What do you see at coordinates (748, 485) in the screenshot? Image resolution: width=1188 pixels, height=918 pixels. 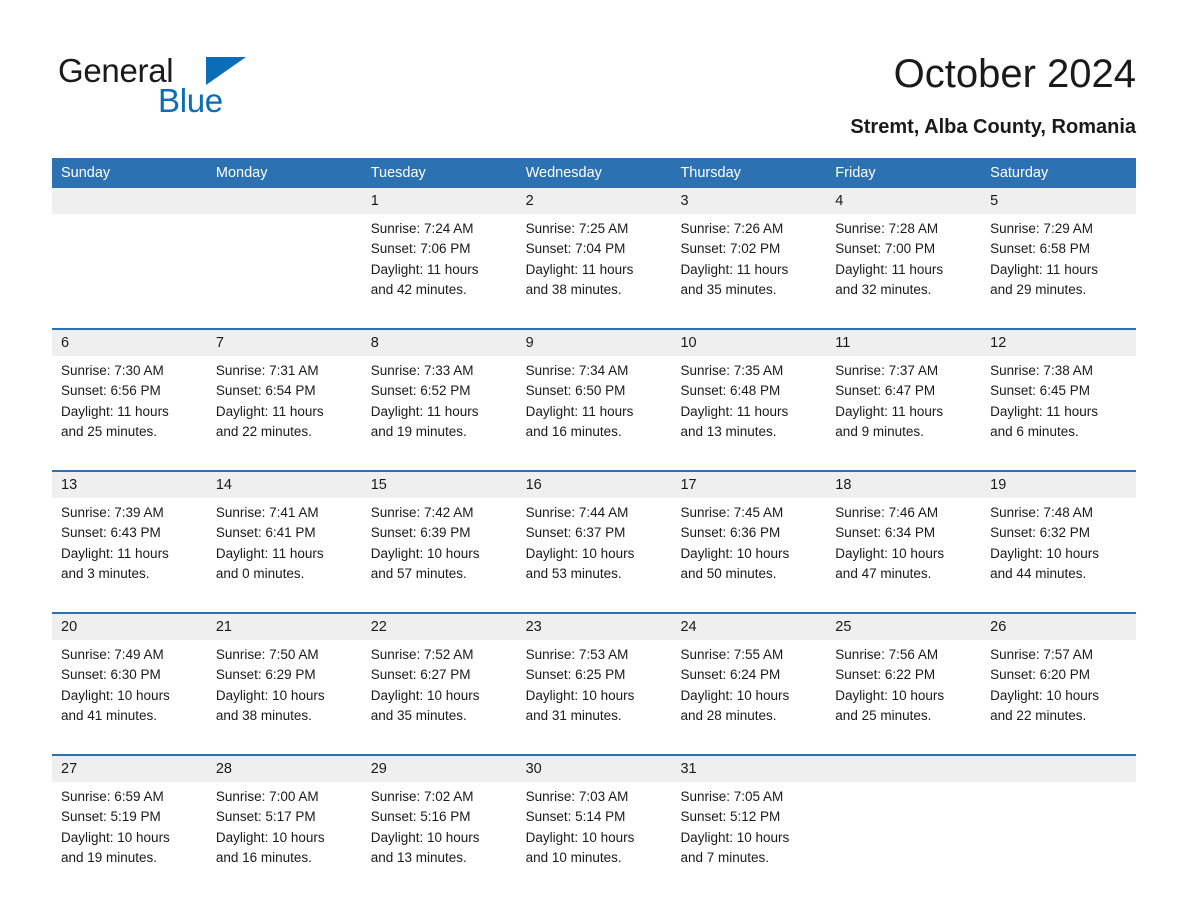 I see `day-number-17: 17` at bounding box center [748, 485].